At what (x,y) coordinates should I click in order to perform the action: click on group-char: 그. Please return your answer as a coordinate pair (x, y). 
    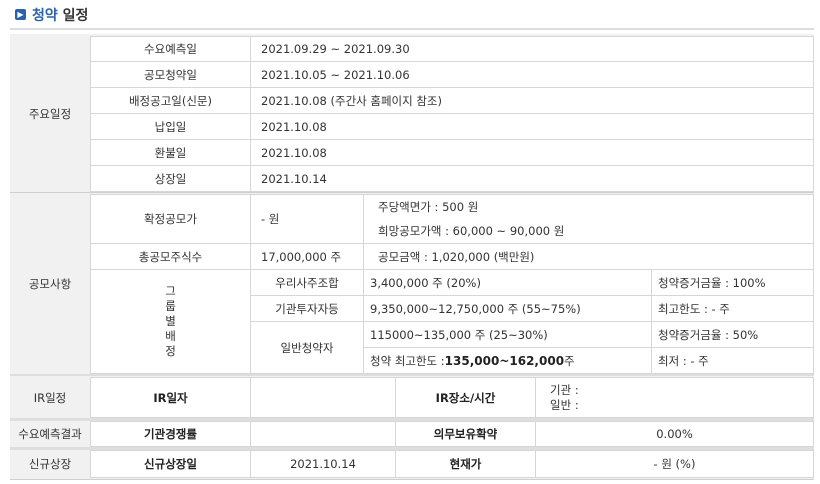
    Looking at the image, I should click on (170, 291).